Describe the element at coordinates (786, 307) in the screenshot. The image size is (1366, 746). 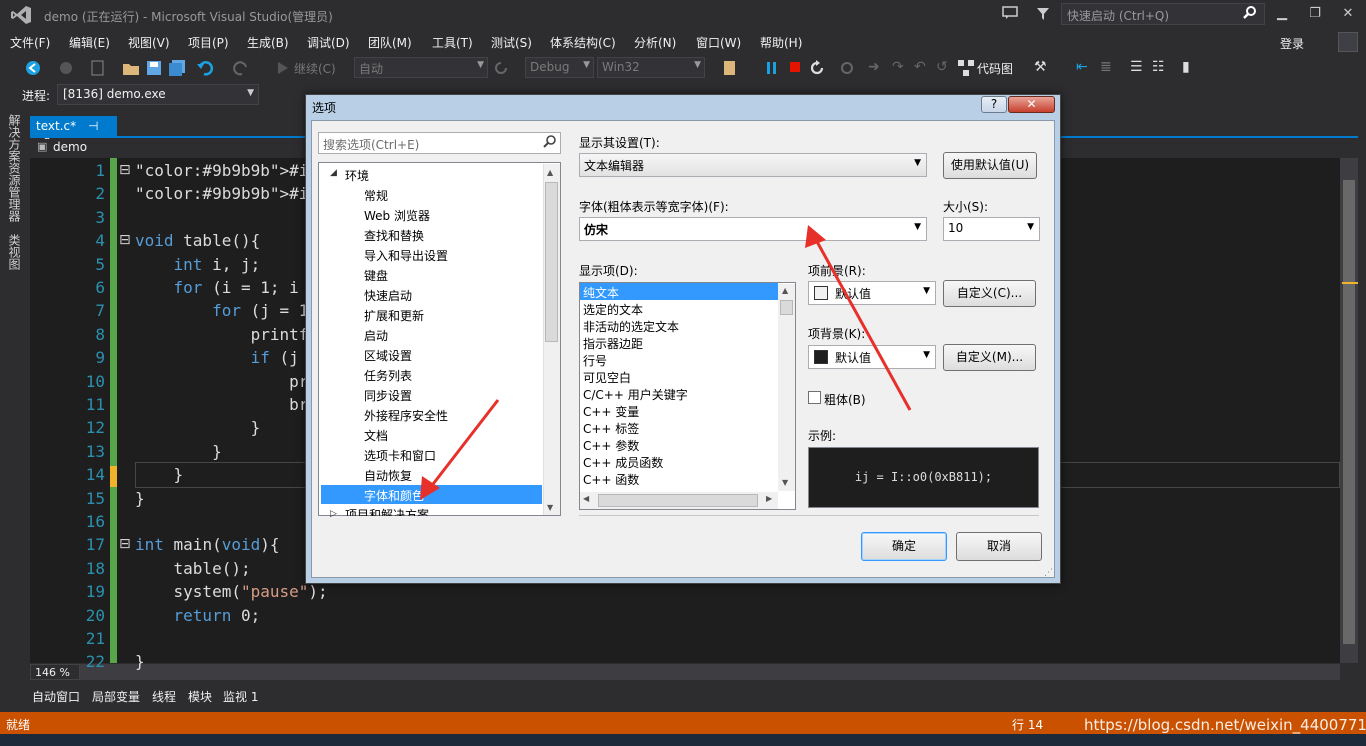
I see `display-items-scroll-thumb` at that location.